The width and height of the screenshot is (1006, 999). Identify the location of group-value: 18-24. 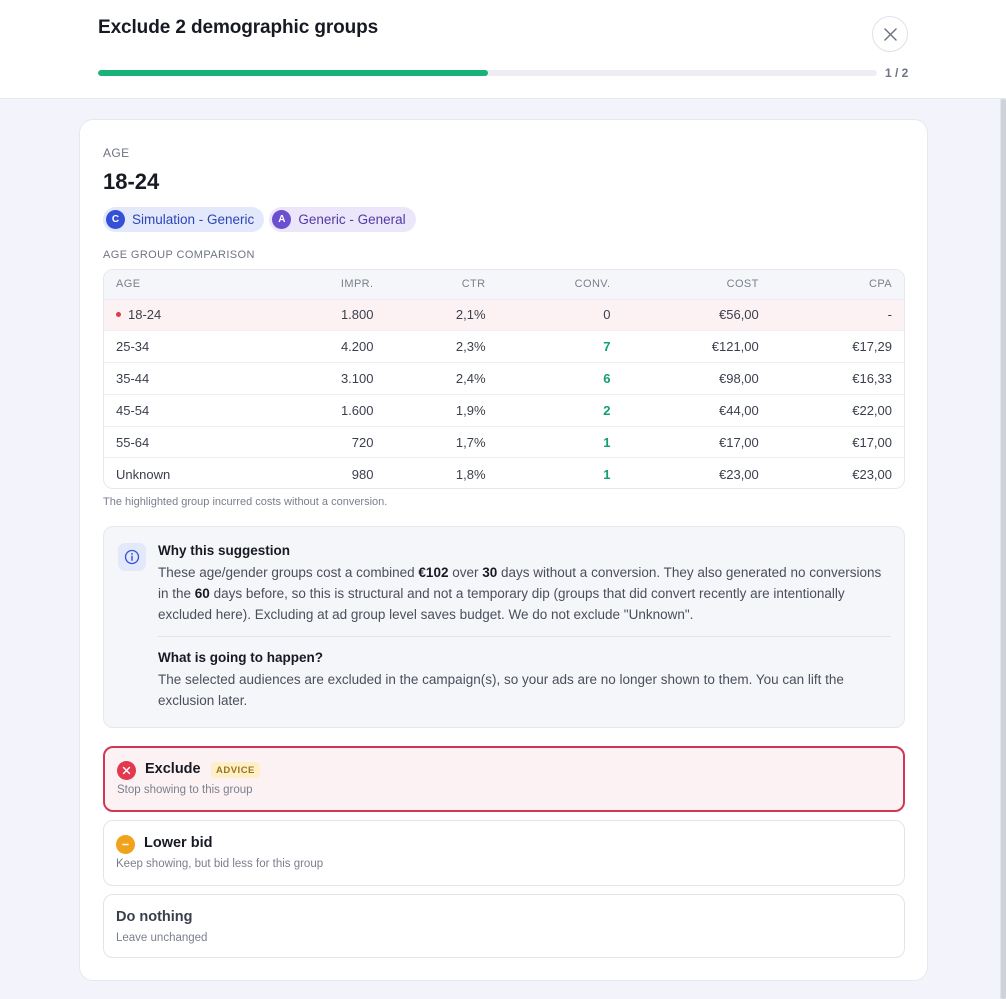
(131, 181).